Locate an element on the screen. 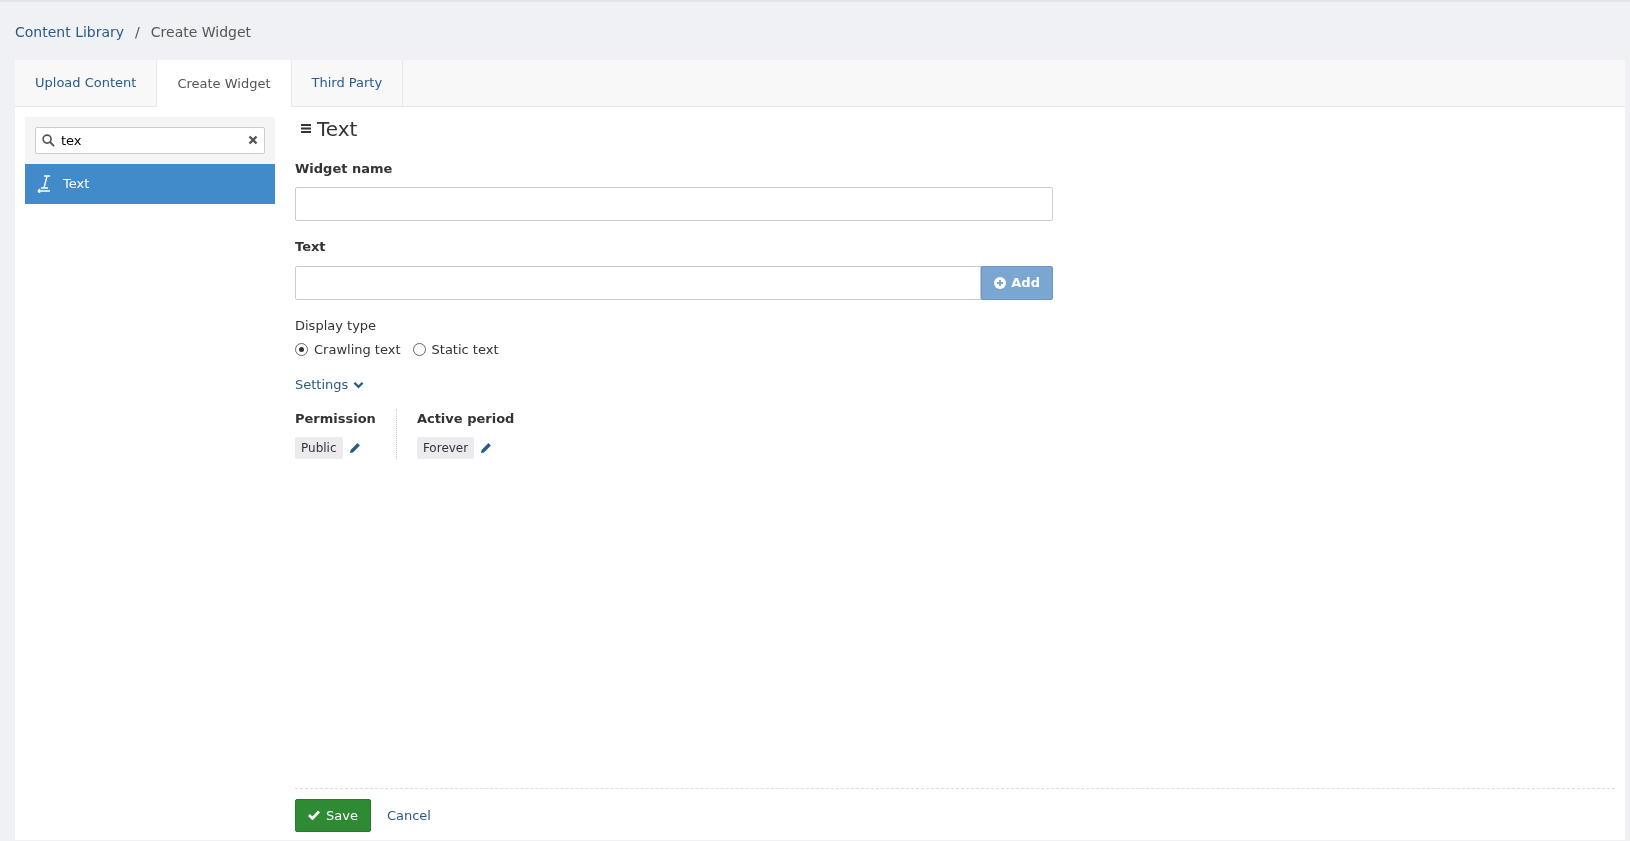 This screenshot has width=1630, height=841. check-icon is located at coordinates (314, 815).